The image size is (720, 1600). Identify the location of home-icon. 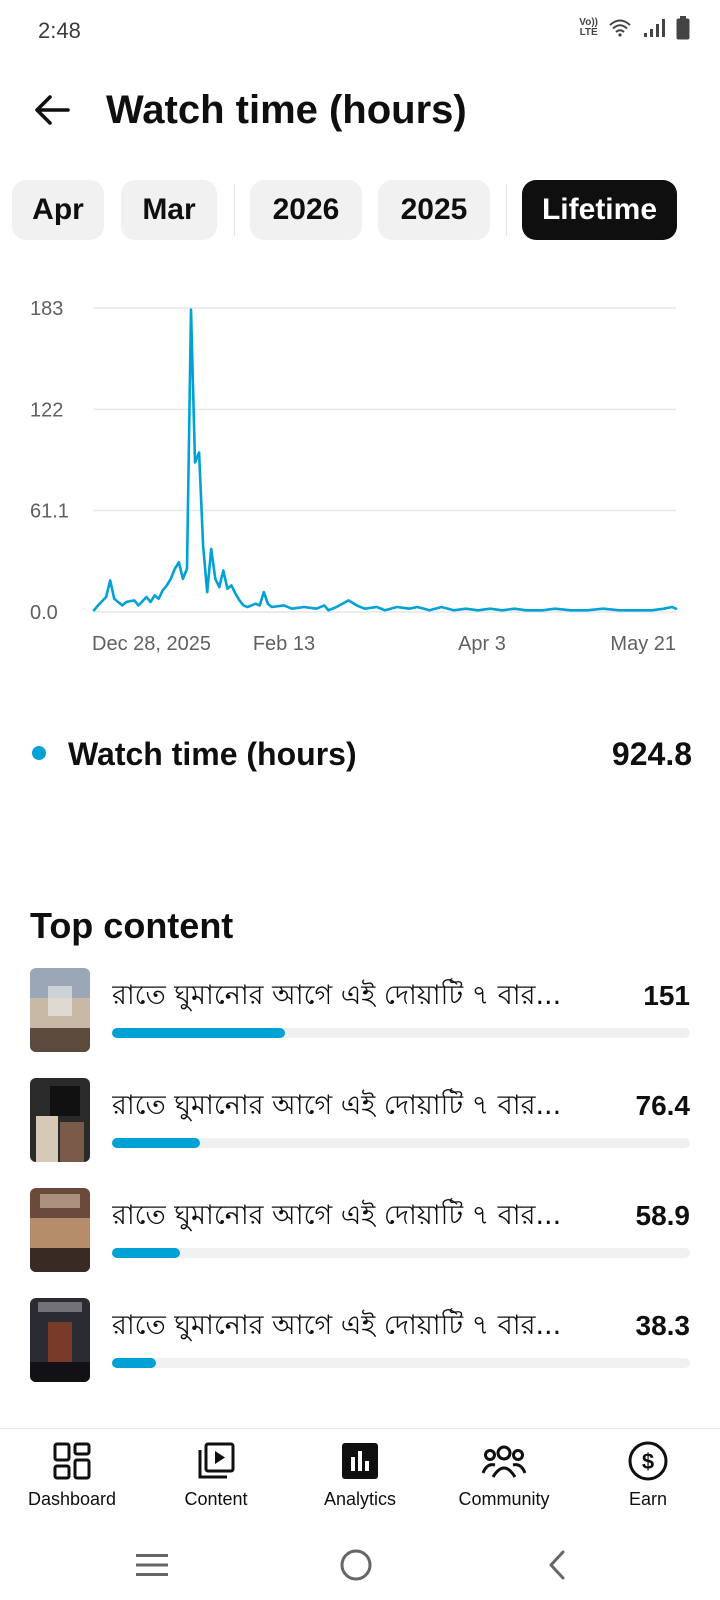
(356, 1565).